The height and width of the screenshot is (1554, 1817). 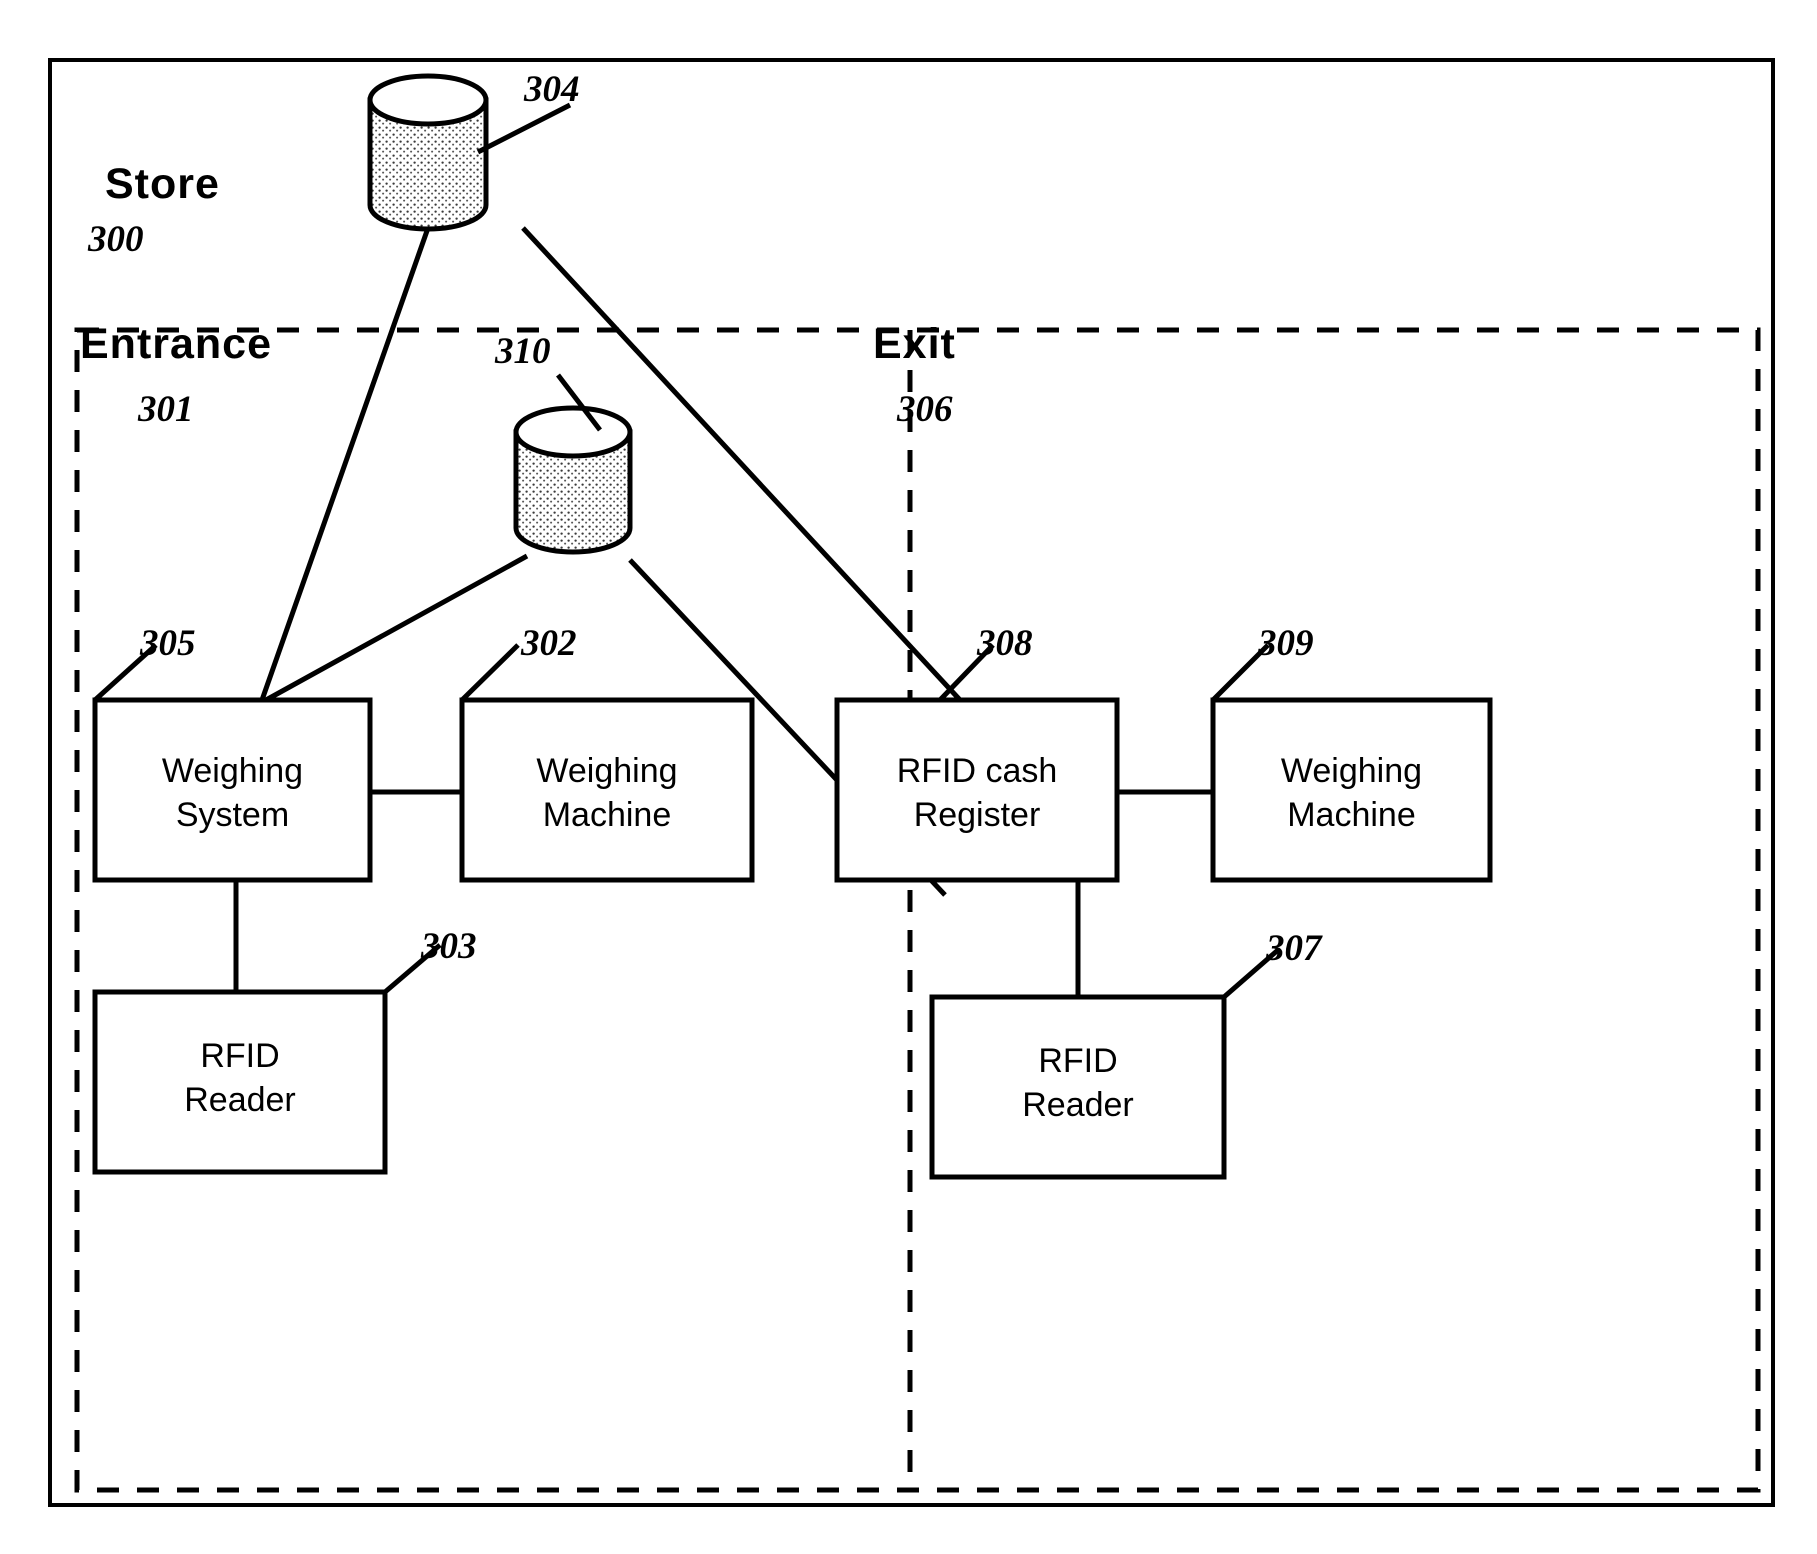 What do you see at coordinates (523, 351) in the screenshot?
I see `ref-310: 310` at bounding box center [523, 351].